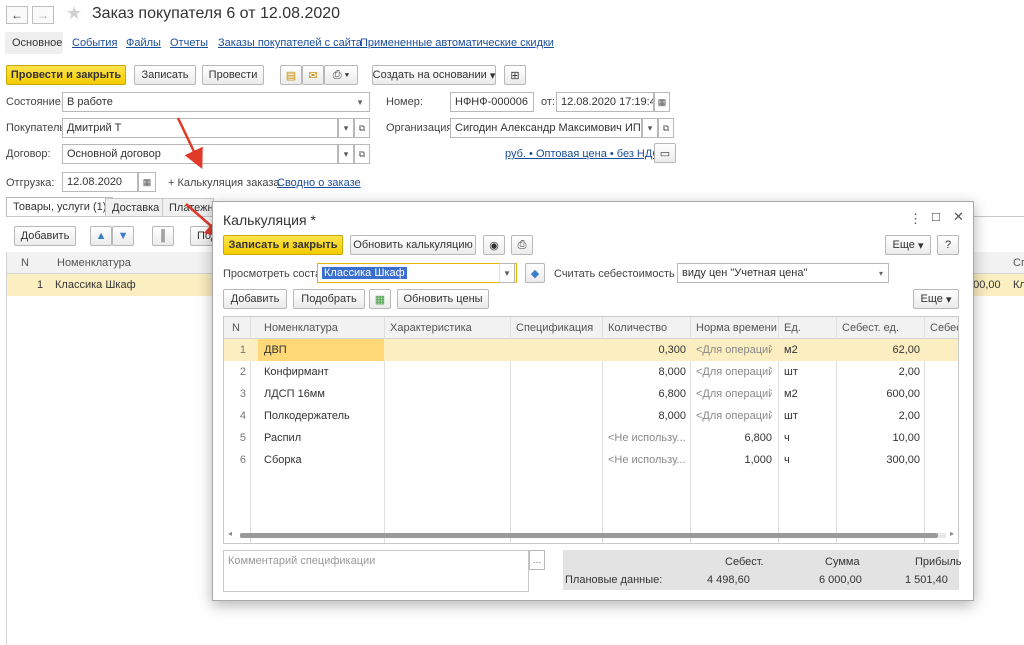  What do you see at coordinates (189, 143) in the screenshot?
I see `arrow-to-calc-link` at bounding box center [189, 143].